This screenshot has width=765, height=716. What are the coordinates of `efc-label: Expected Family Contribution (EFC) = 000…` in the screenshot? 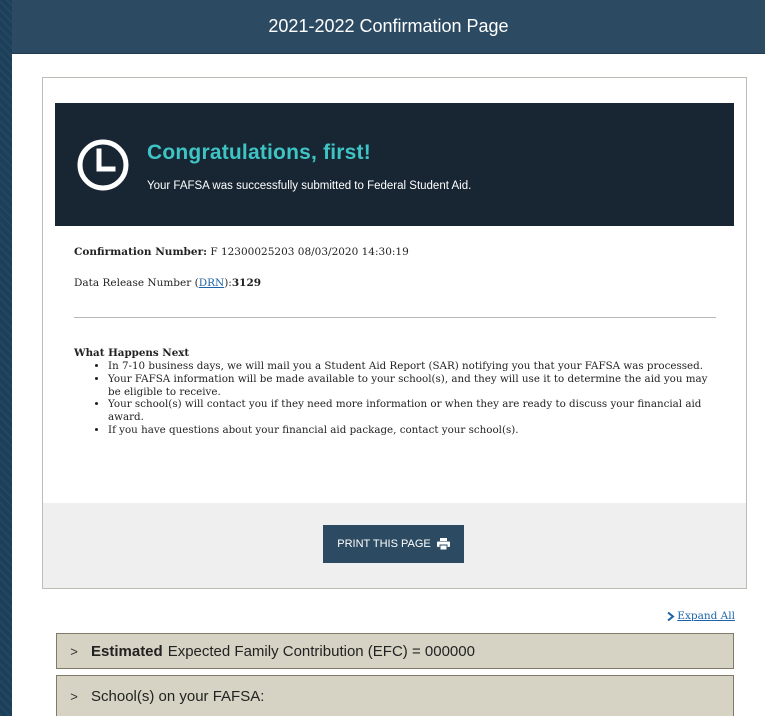 It's located at (321, 651).